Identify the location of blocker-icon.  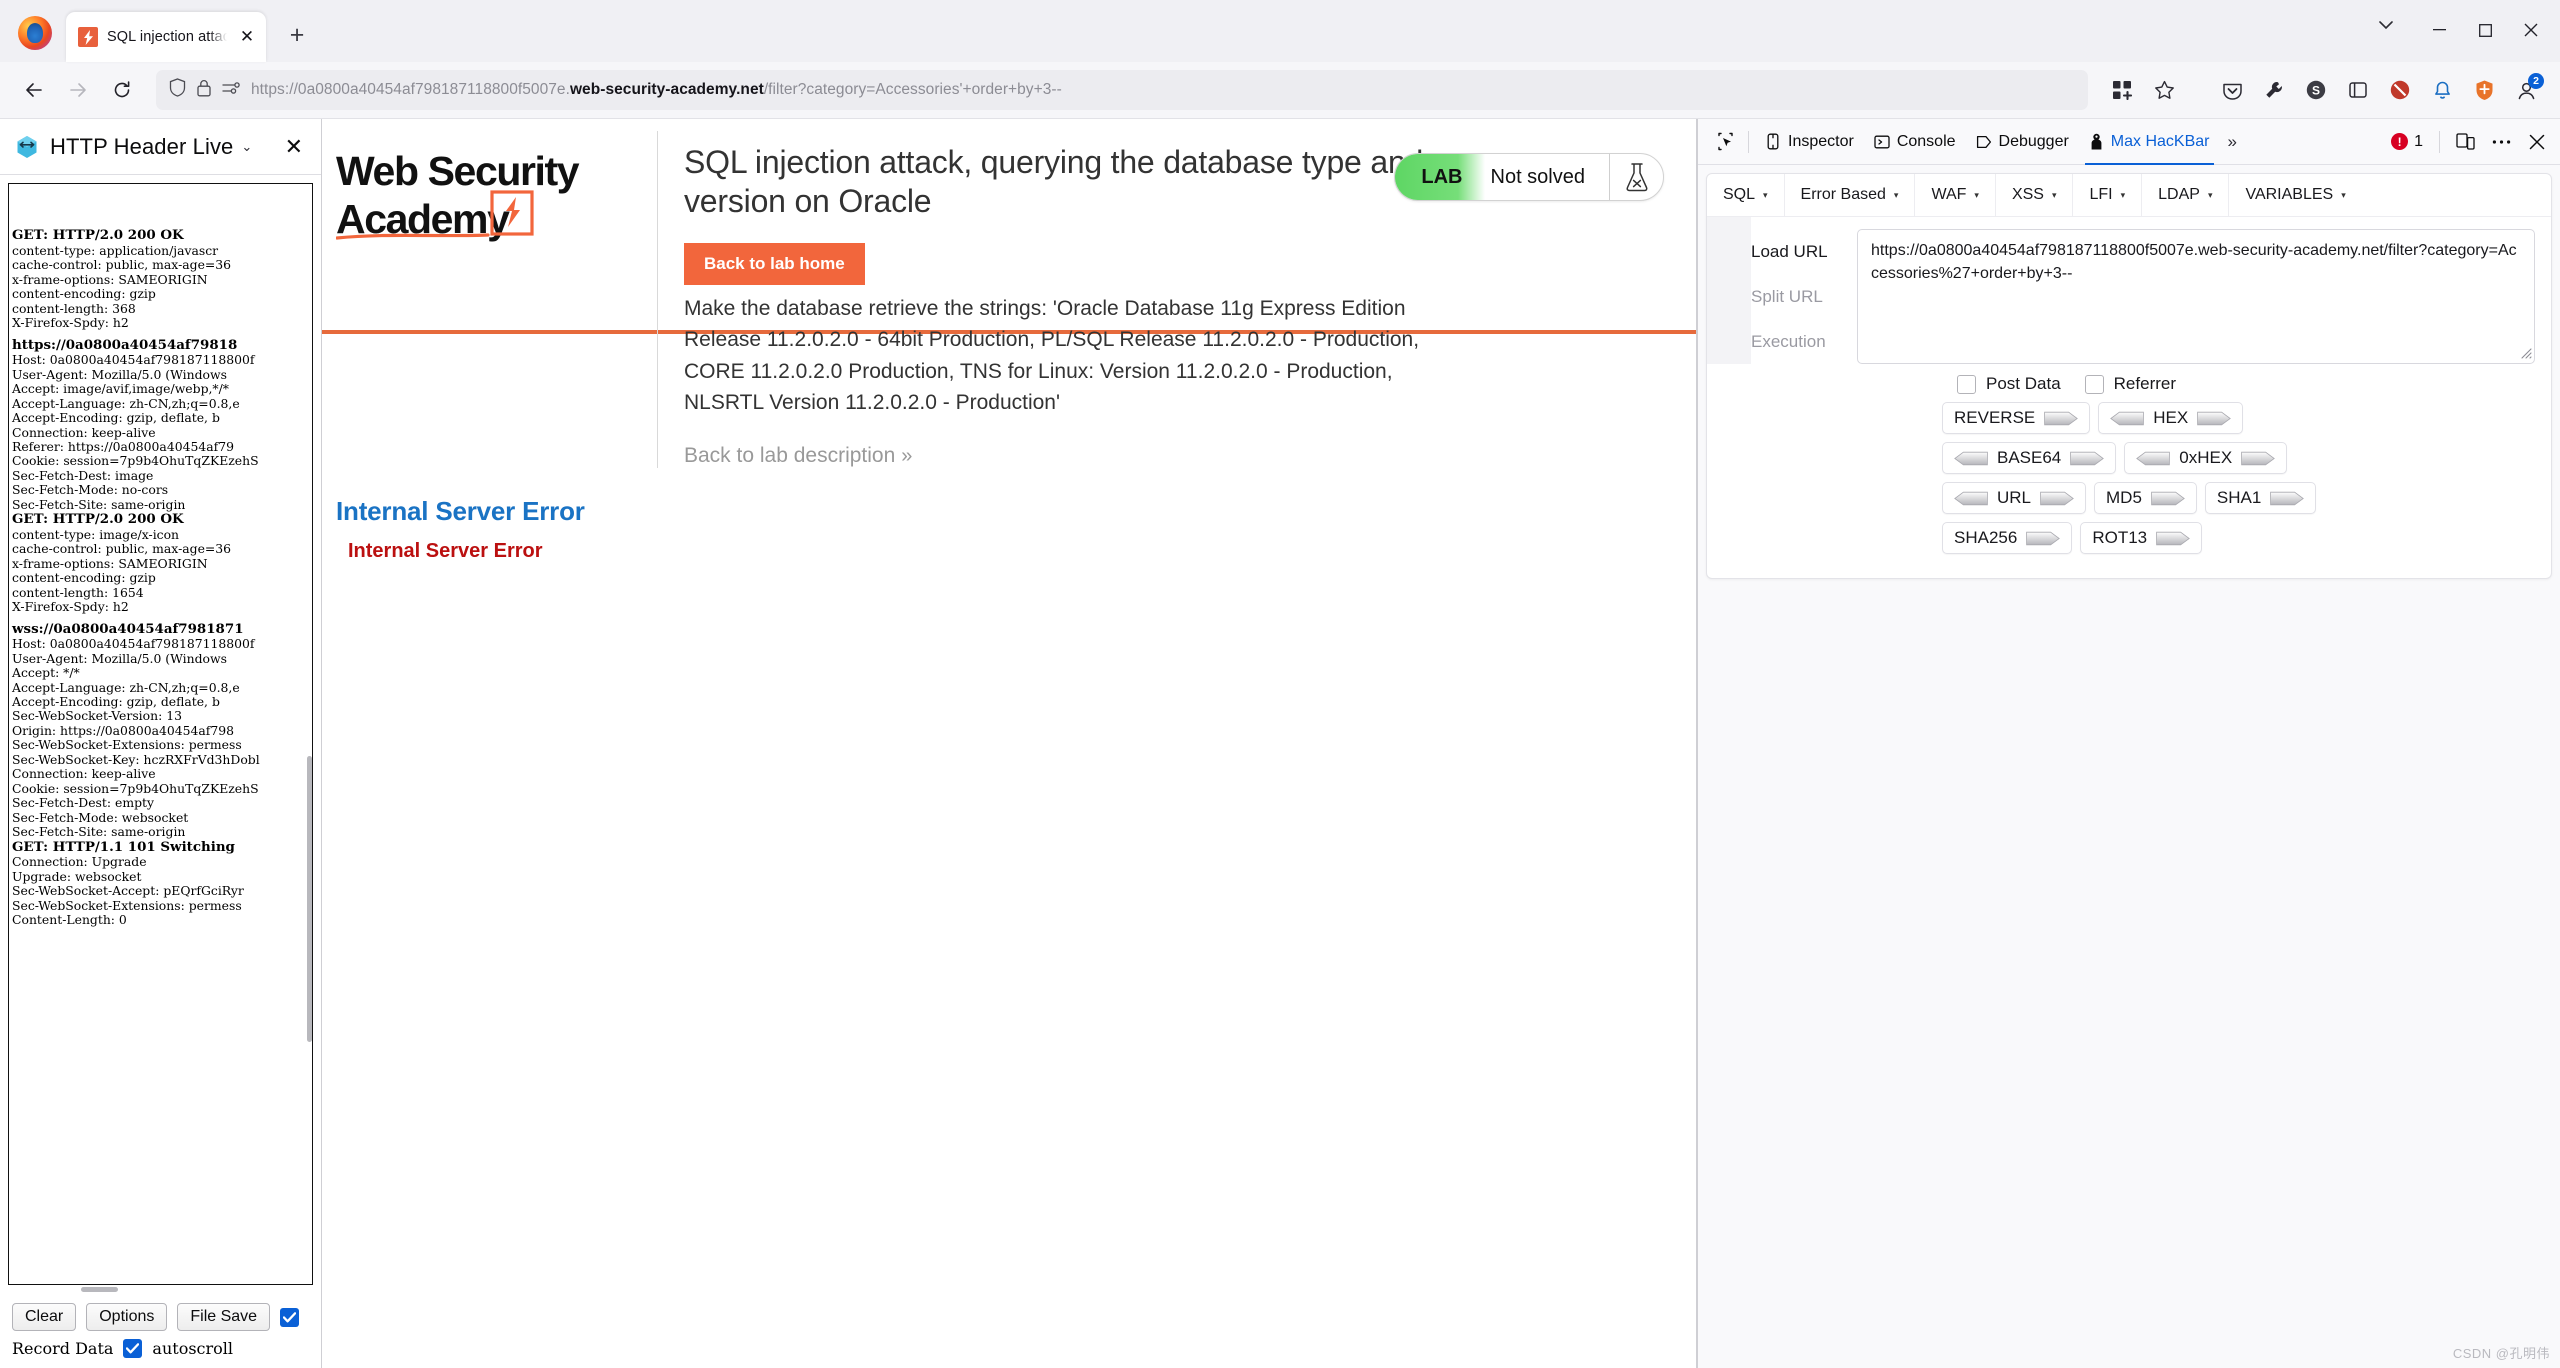
(2400, 90).